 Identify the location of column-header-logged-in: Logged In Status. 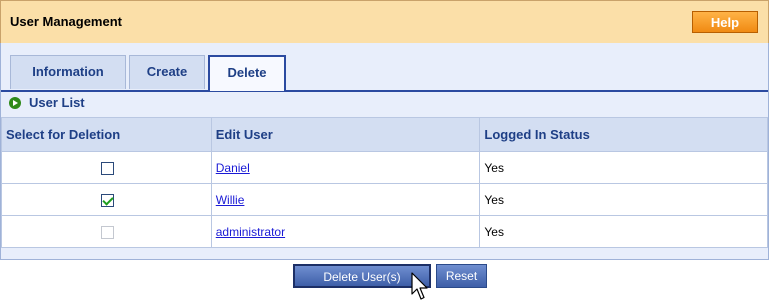
(623, 134).